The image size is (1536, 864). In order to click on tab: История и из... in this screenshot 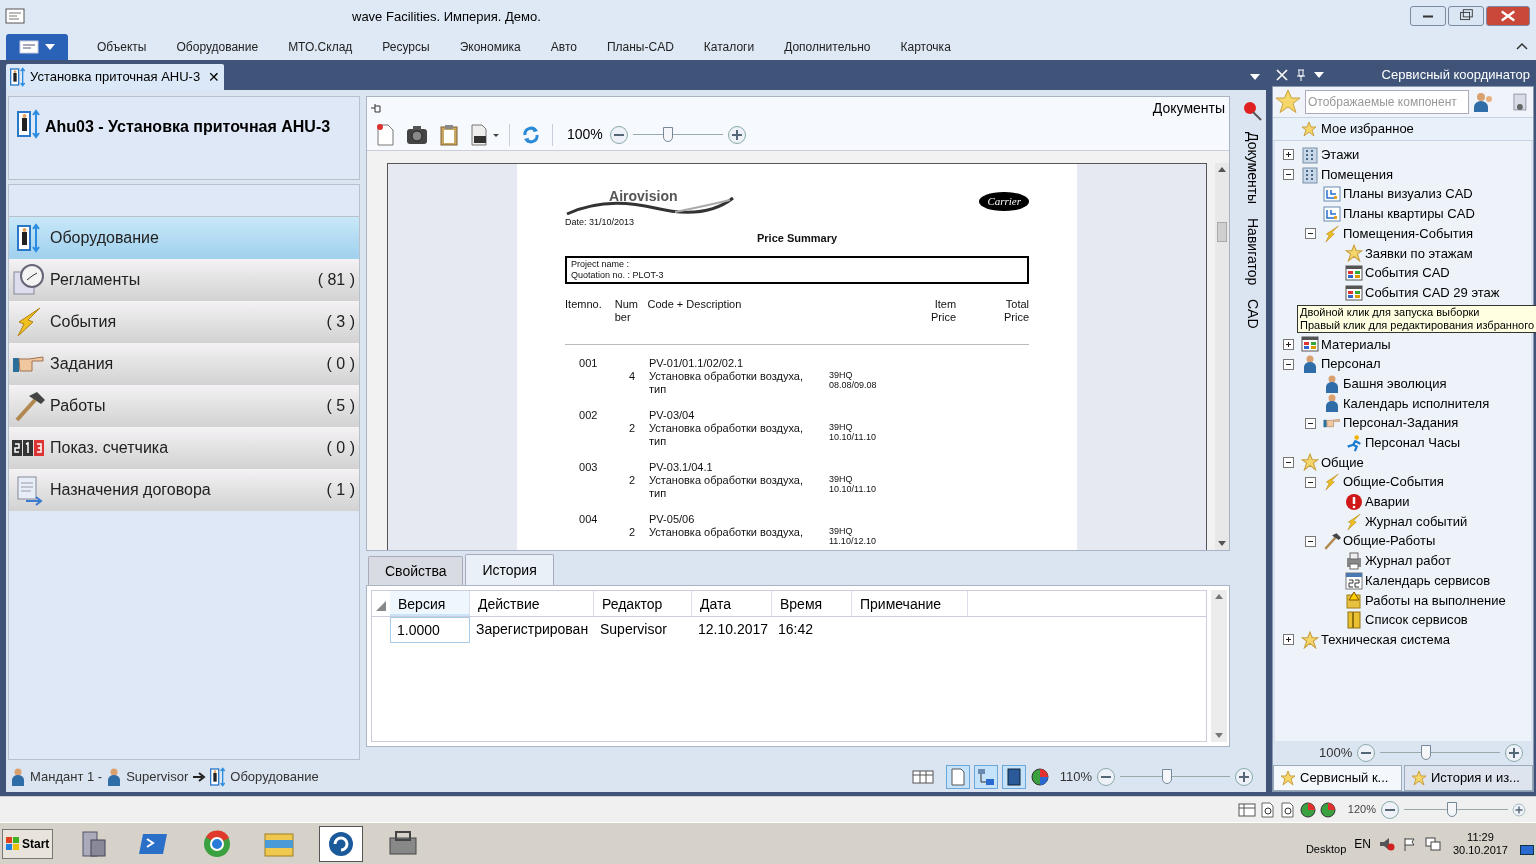, I will do `click(1468, 778)`.